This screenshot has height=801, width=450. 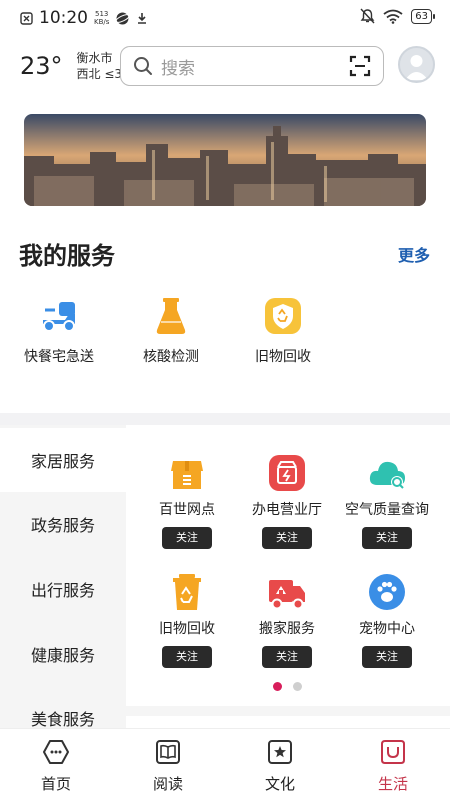 I want to click on avatar, so click(x=416, y=64).